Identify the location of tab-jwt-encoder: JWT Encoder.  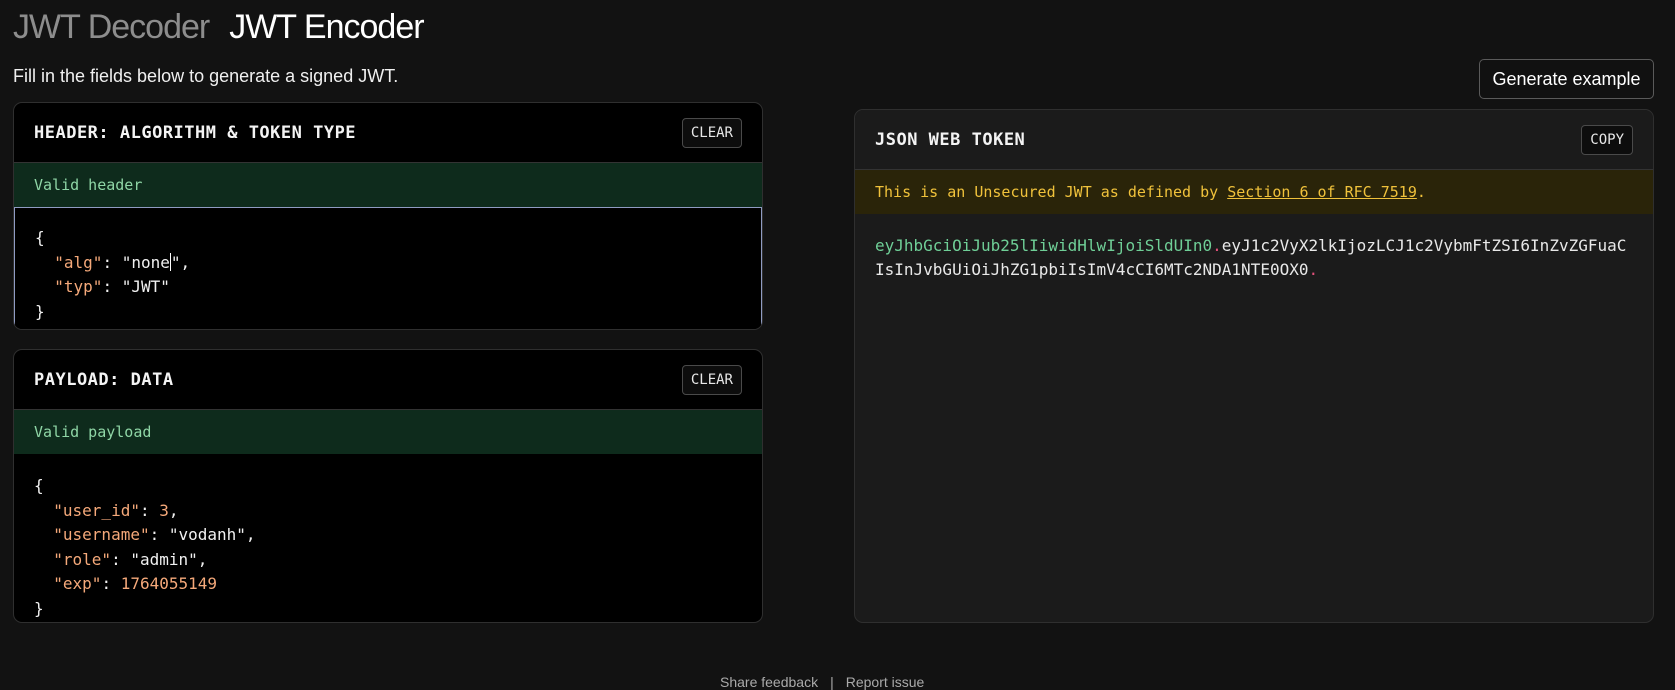
(326, 27).